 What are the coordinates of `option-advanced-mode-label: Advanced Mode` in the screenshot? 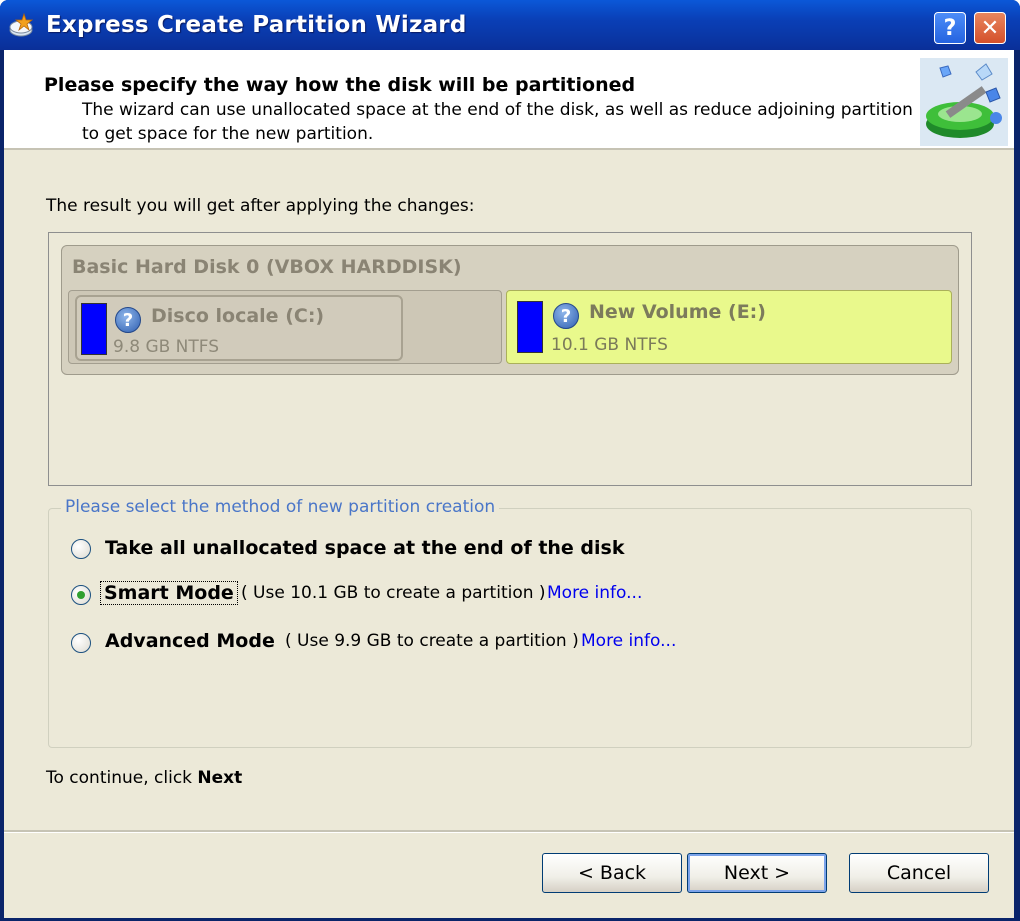 It's located at (190, 641).